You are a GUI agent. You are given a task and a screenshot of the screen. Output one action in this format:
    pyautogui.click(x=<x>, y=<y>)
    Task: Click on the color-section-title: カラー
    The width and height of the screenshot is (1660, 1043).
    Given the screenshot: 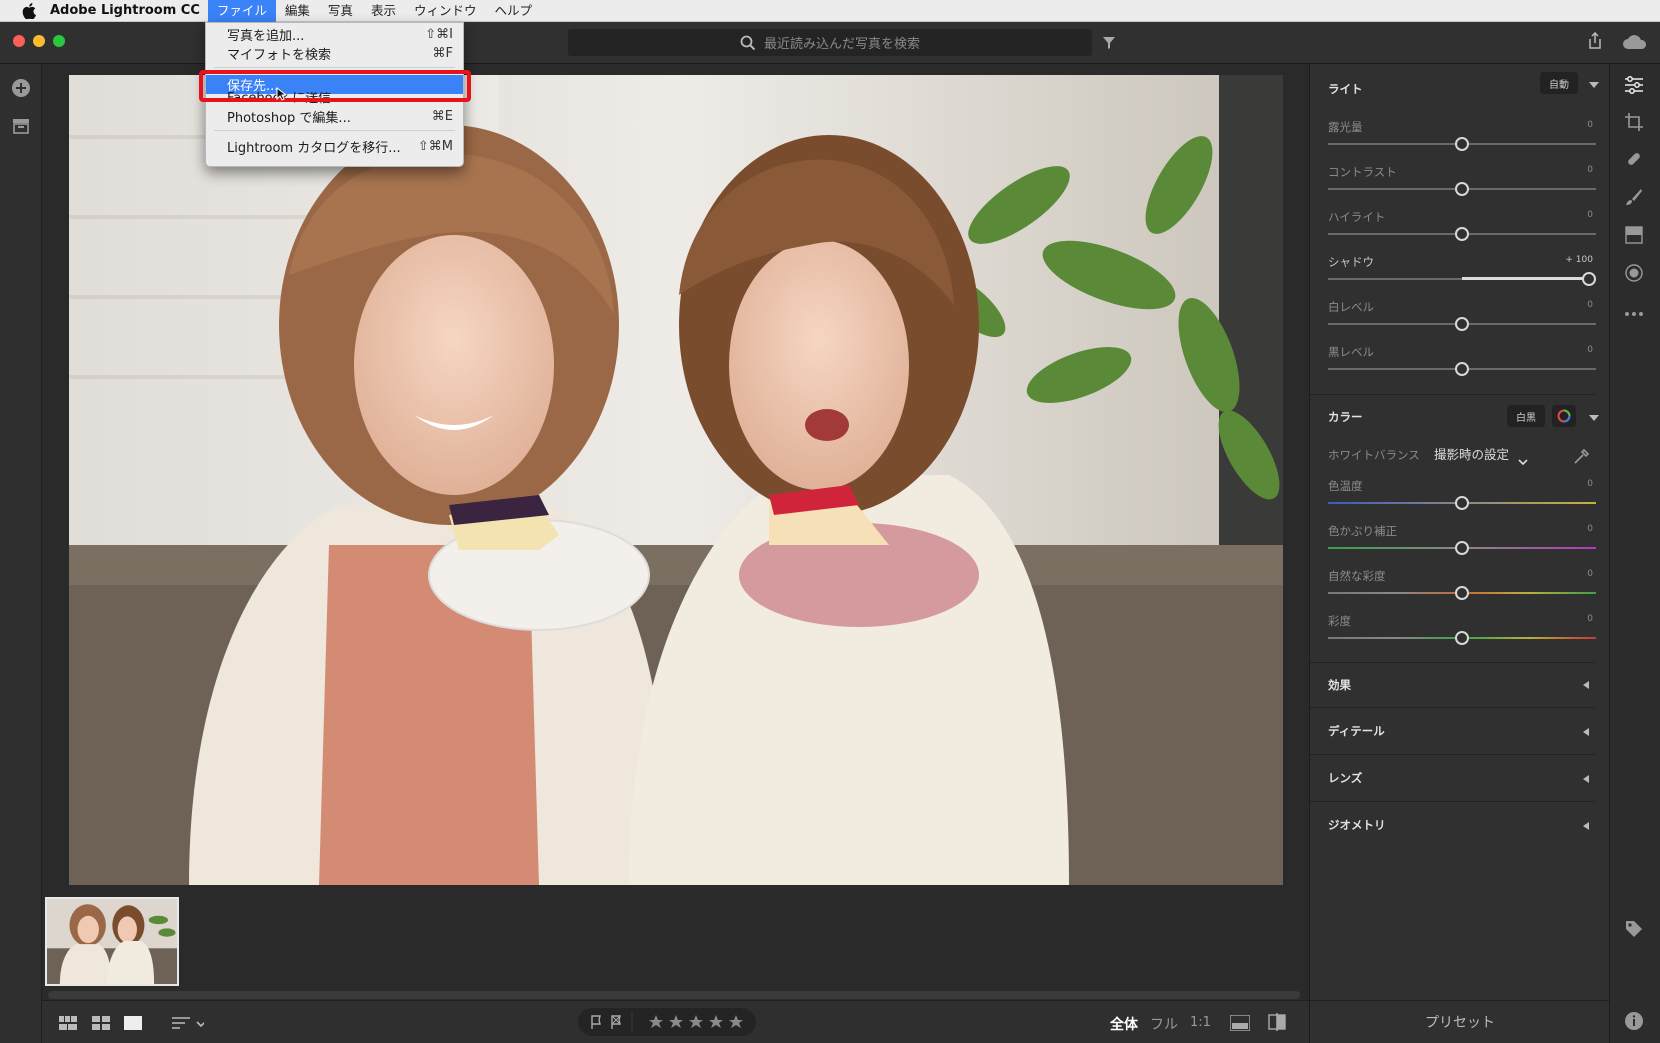 What is the action you would take?
    pyautogui.click(x=1345, y=417)
    